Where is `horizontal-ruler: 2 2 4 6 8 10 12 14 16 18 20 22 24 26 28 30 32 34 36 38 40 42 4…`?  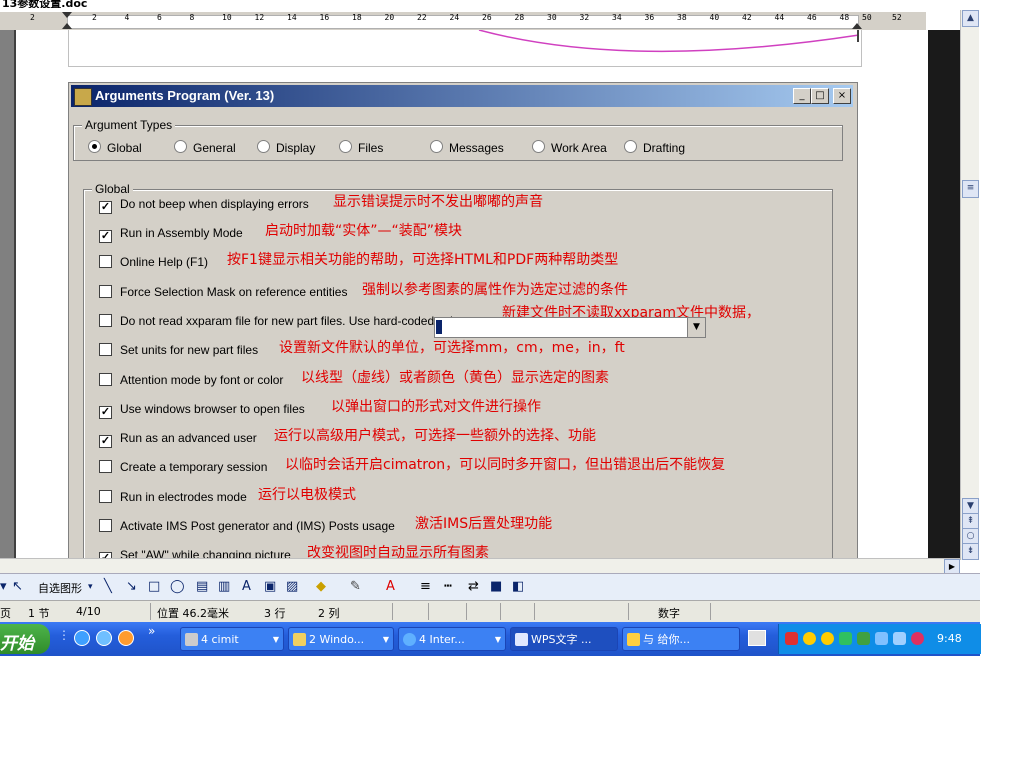 horizontal-ruler: 2 2 4 6 8 10 12 14 16 18 20 22 24 26 28 30 32 34 36 38 40 42 4… is located at coordinates (463, 21).